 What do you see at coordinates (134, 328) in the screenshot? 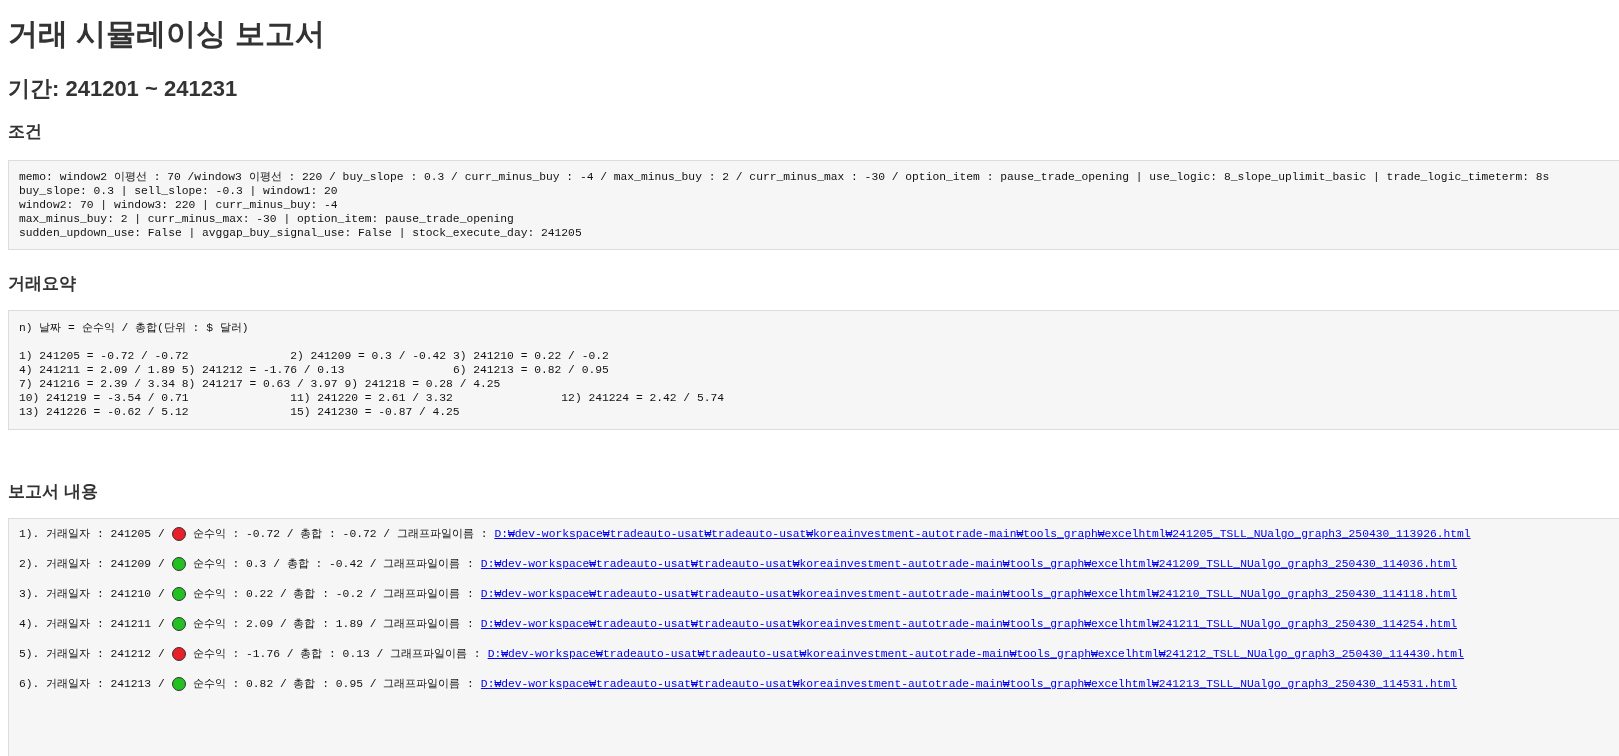
I see `summary-legend: n) 날짜 = 순수익 / 총합(단위 : $ 달러)` at bounding box center [134, 328].